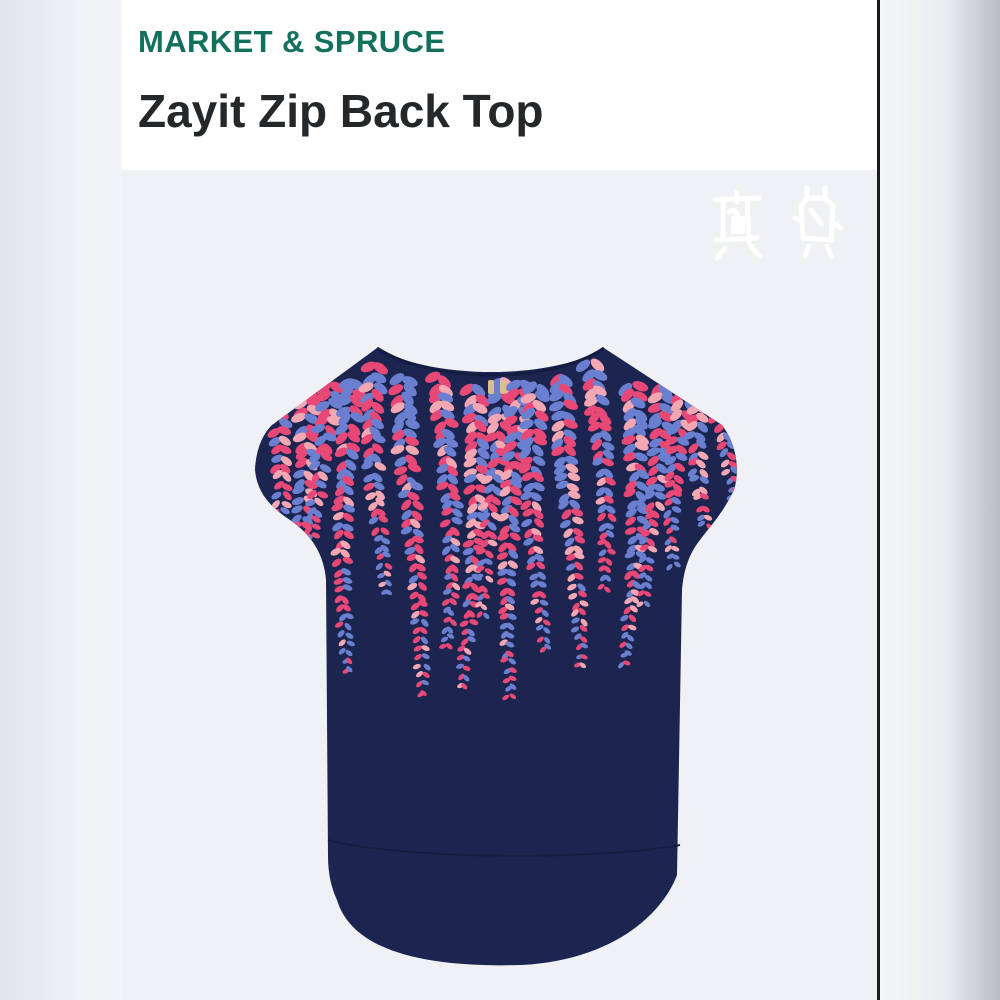  I want to click on left-margin, so click(61, 500).